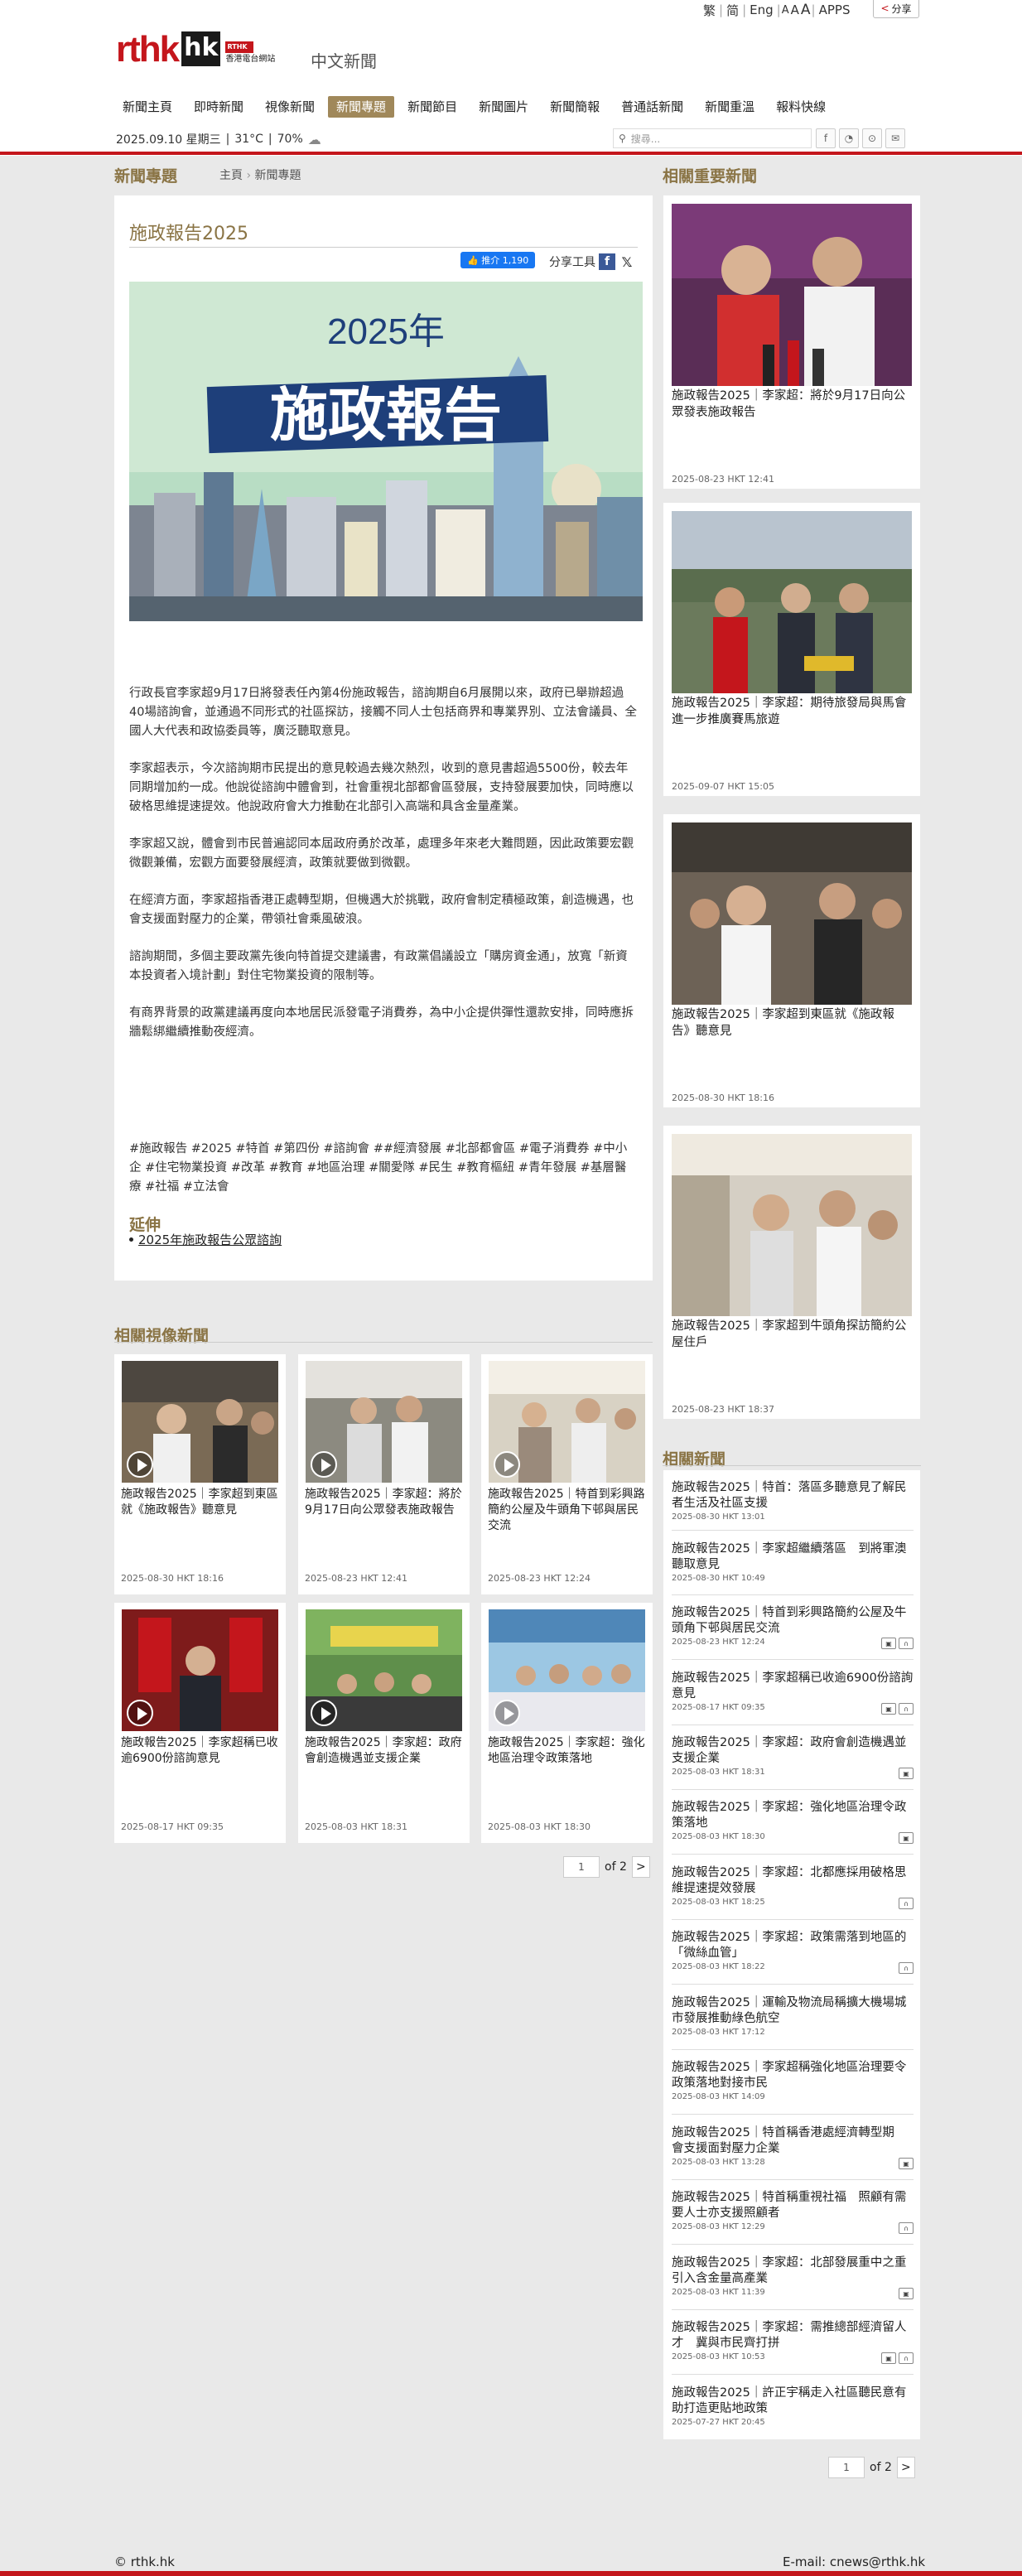  Describe the element at coordinates (730, 107) in the screenshot. I see `nav-item-review: 新聞重溫` at that location.